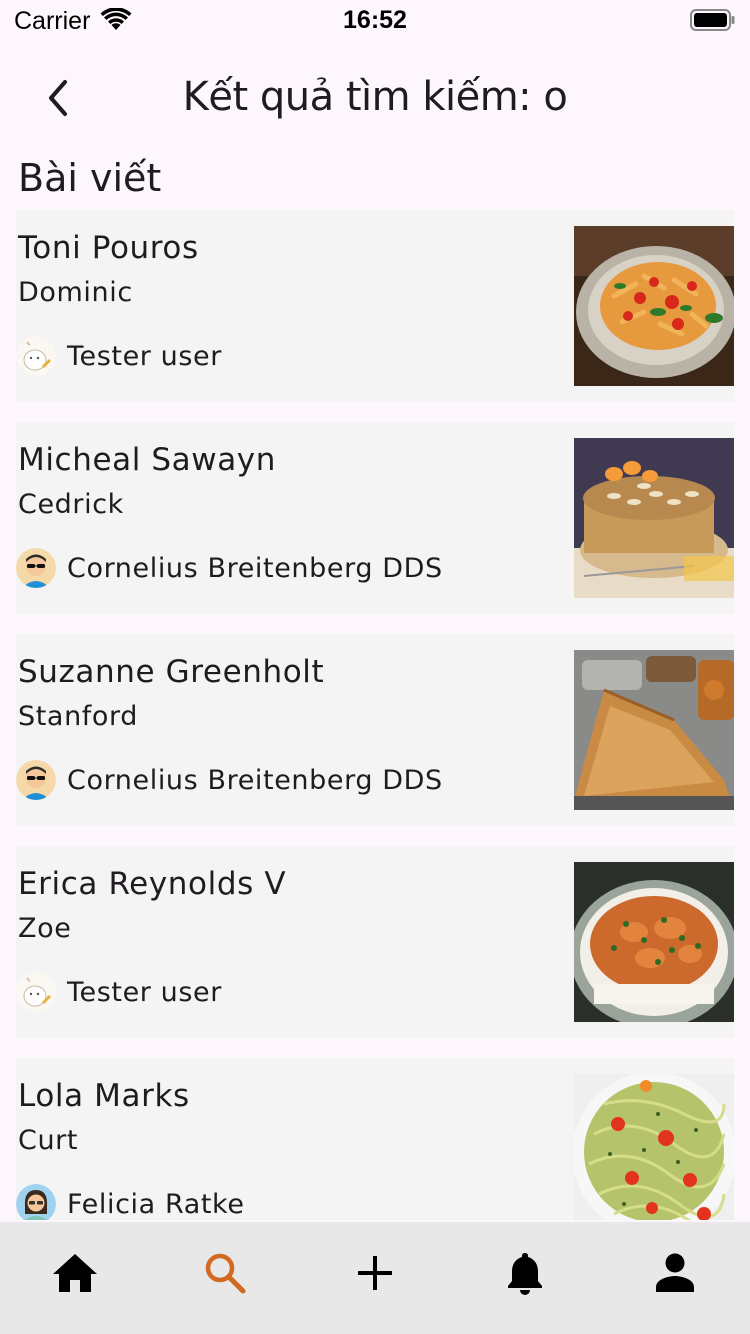 This screenshot has height=1334, width=750. What do you see at coordinates (375, 1273) in the screenshot?
I see `plus-icon` at bounding box center [375, 1273].